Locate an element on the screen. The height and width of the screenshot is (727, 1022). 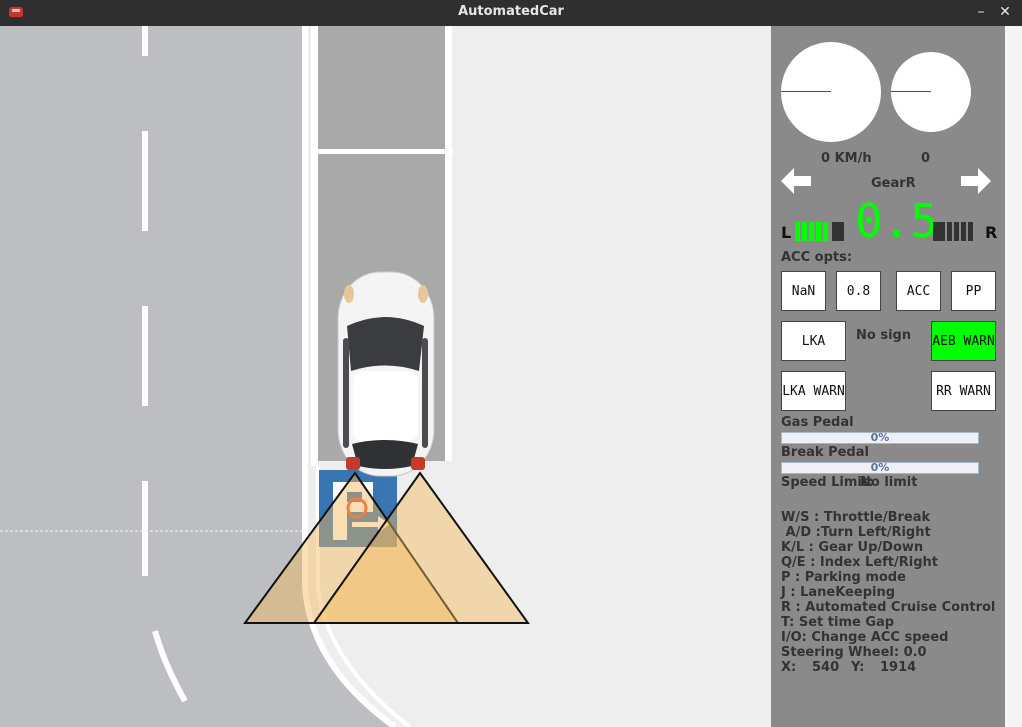
help-line: Q/E : Index Left/Right is located at coordinates (860, 562).